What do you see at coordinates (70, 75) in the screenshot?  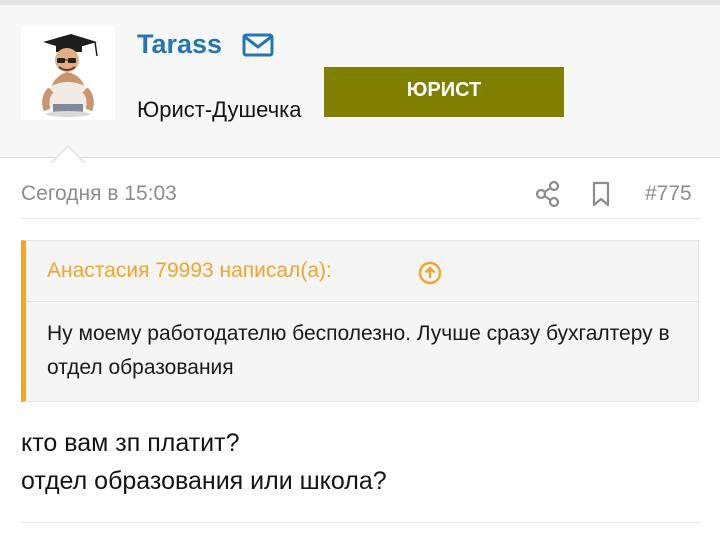 I see `avatar-image` at bounding box center [70, 75].